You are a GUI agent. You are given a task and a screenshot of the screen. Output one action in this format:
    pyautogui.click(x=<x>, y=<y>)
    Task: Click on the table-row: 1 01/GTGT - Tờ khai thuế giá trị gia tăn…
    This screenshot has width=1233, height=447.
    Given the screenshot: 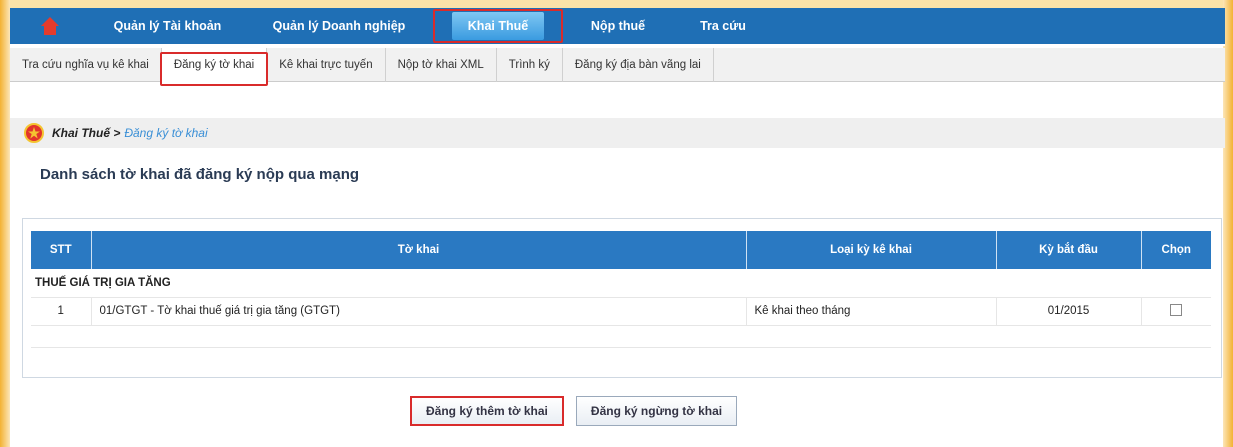 What is the action you would take?
    pyautogui.click(x=621, y=311)
    